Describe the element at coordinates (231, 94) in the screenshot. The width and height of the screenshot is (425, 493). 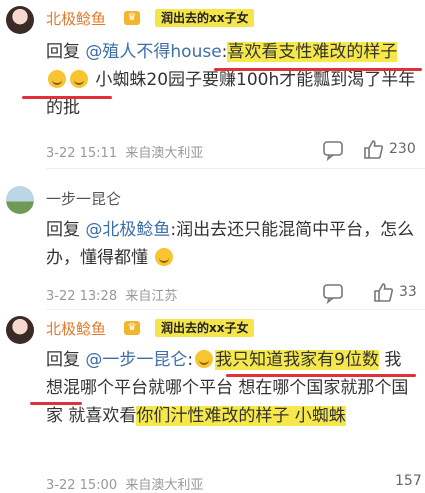
I see `text-b: 小蜘蛛20园子要赚100h才能瓢到渴了半年的批` at that location.